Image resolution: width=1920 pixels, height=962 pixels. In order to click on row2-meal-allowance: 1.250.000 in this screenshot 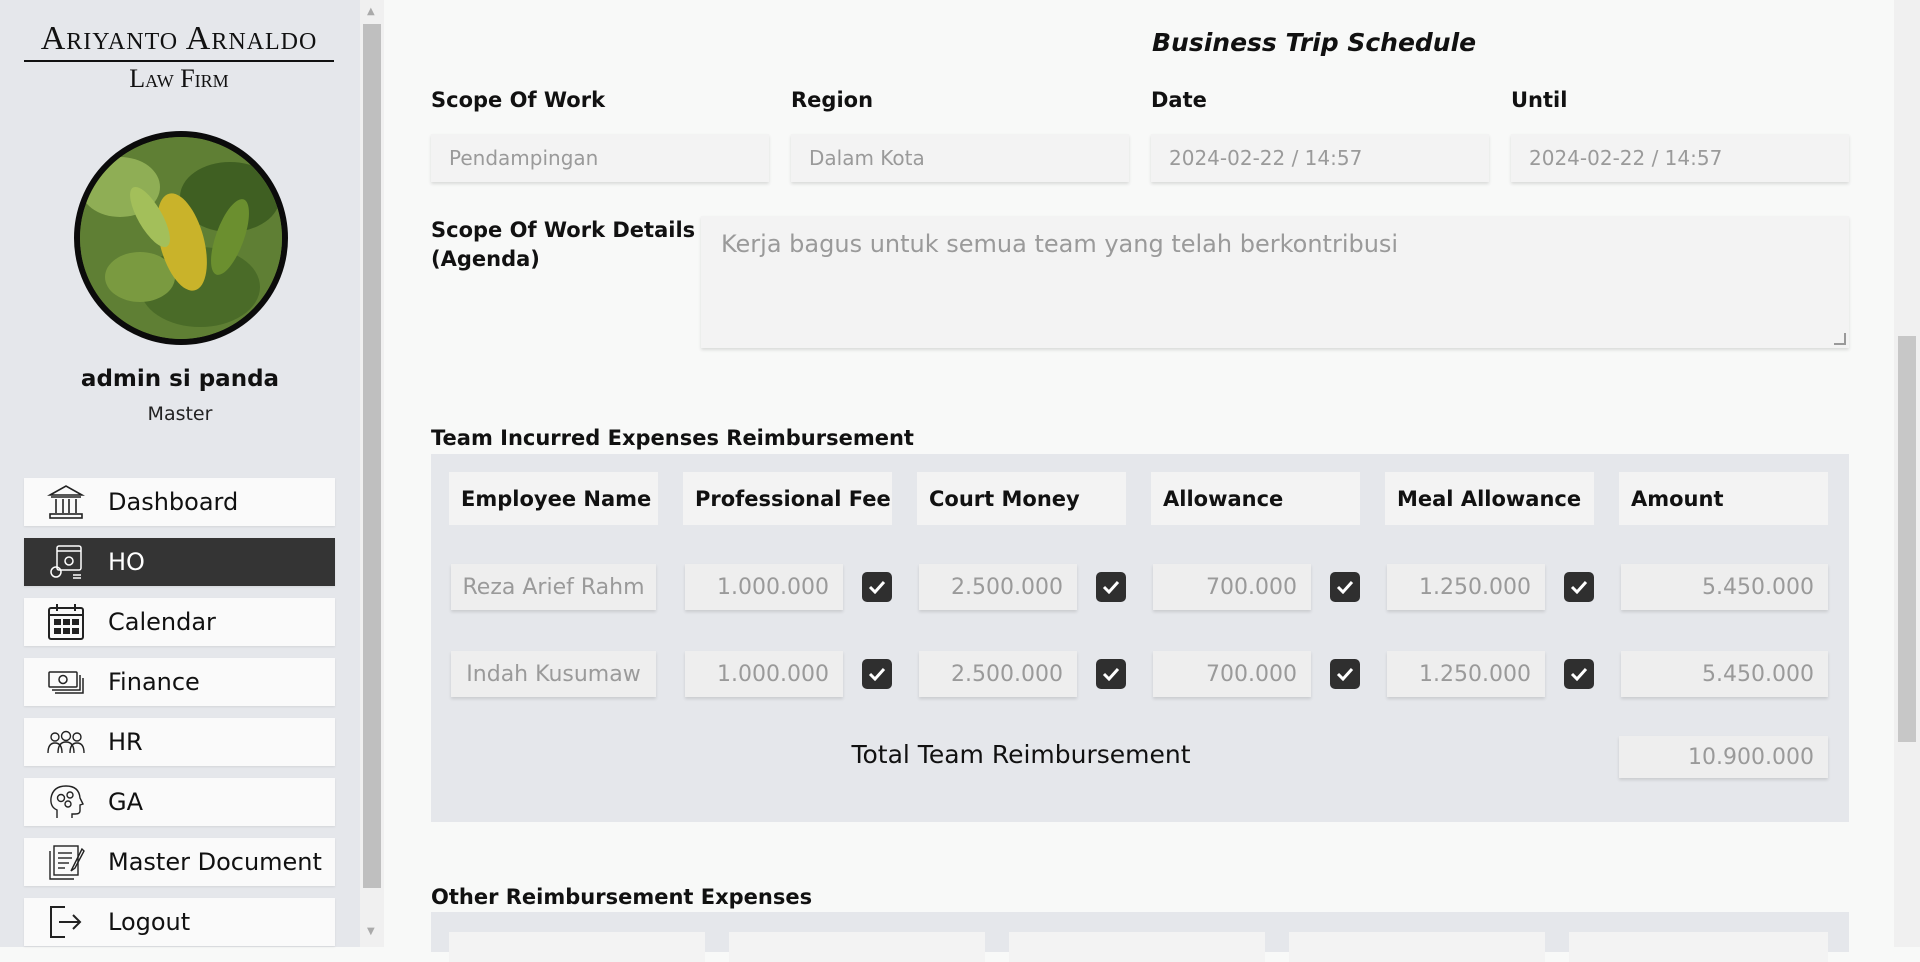, I will do `click(1466, 674)`.